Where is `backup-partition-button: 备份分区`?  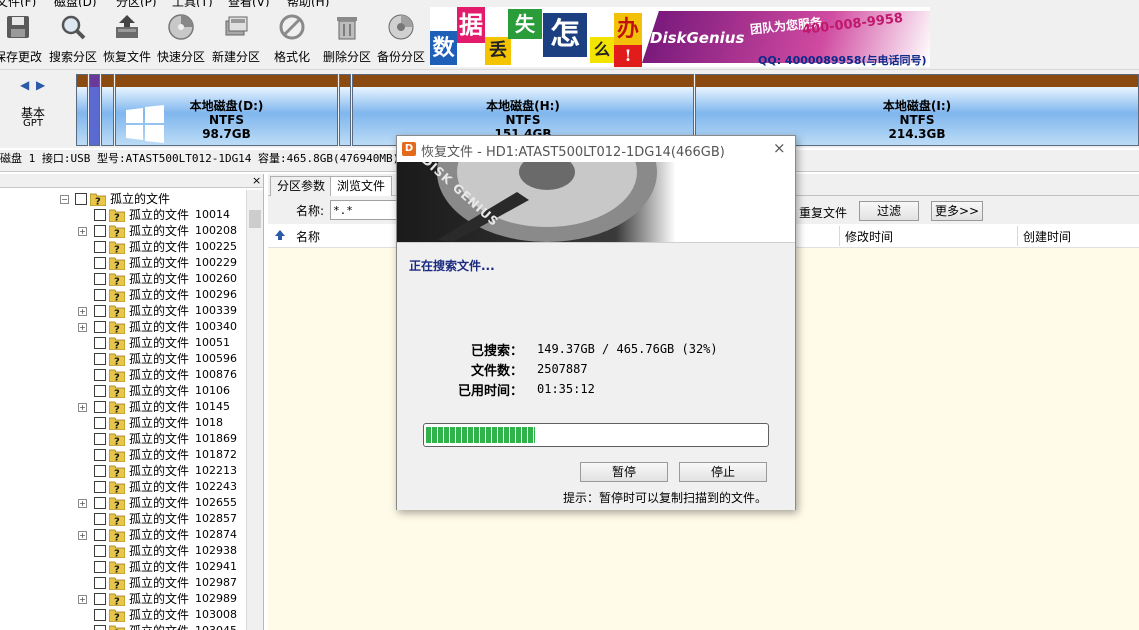 backup-partition-button: 备份分区 is located at coordinates (401, 38).